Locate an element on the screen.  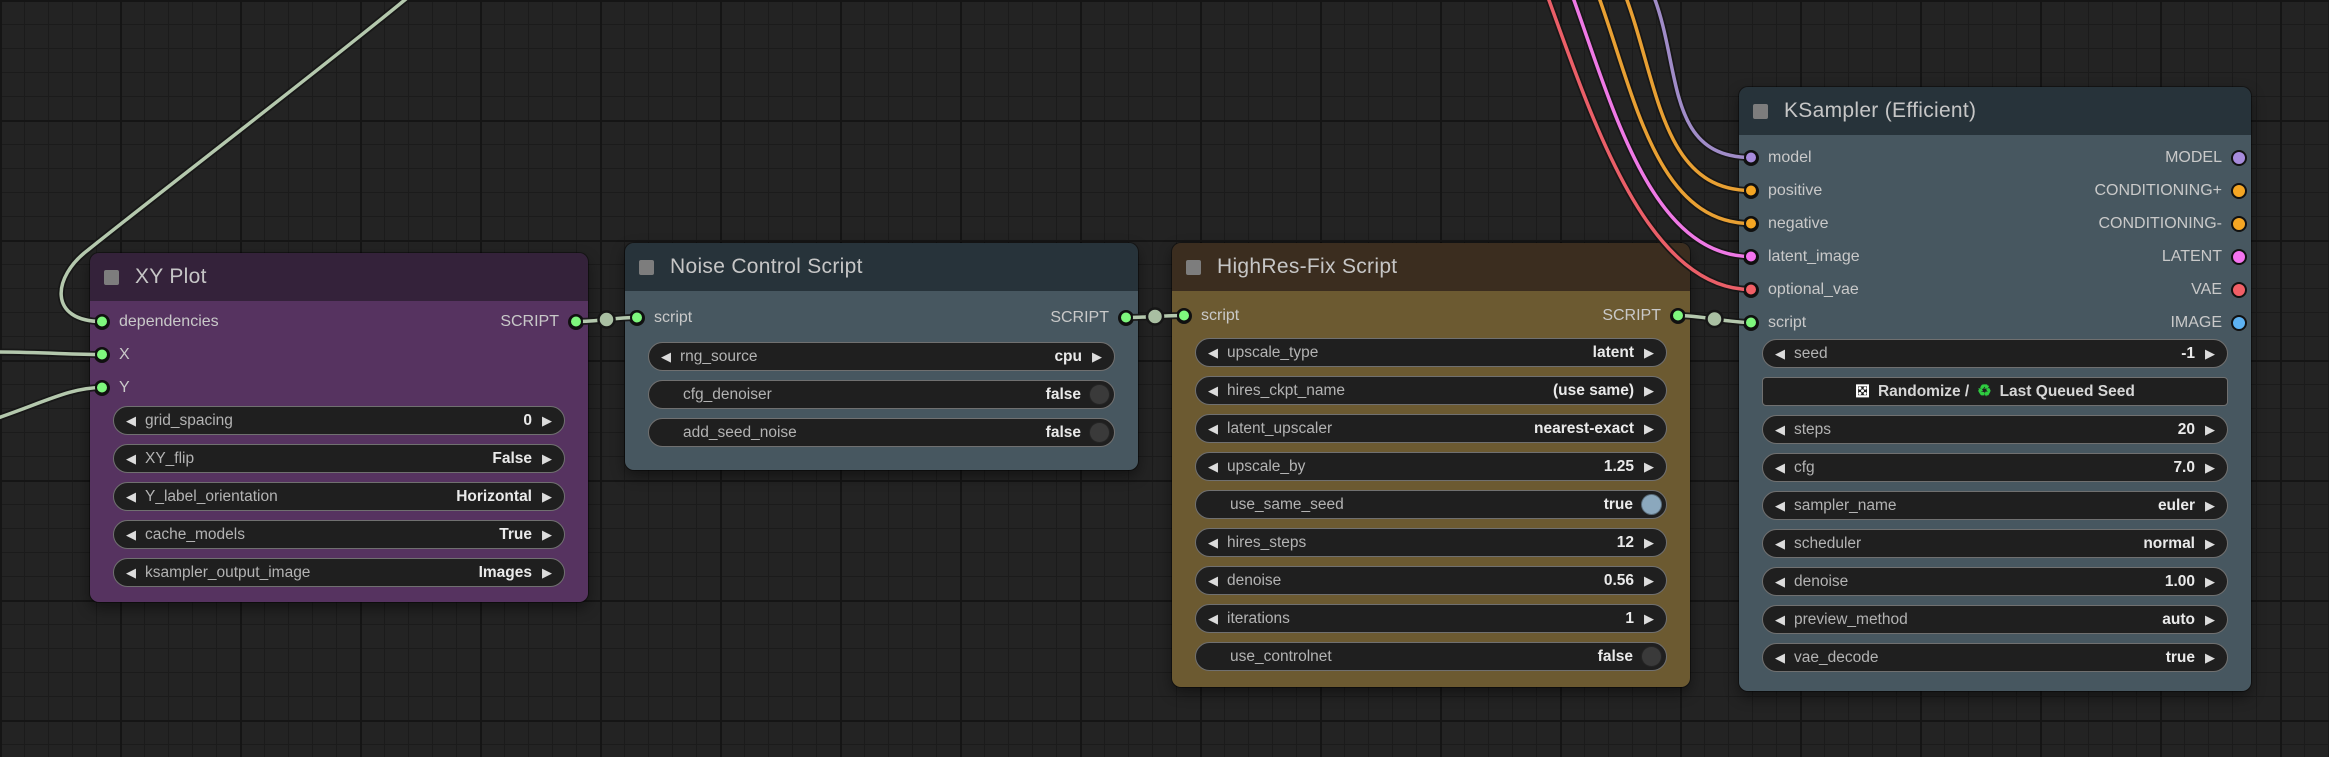
output-port-dot-conditioning-minus is located at coordinates (2239, 223).